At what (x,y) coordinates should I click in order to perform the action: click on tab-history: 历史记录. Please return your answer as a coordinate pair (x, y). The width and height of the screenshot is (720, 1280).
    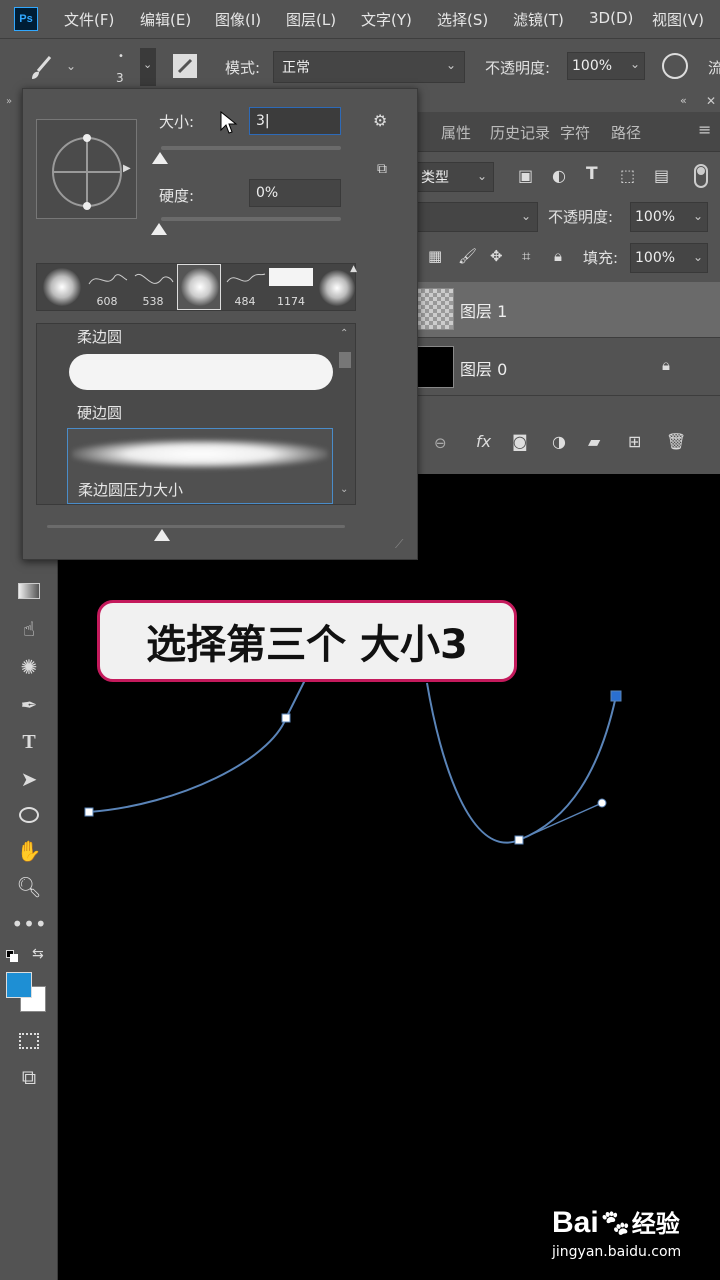
    Looking at the image, I should click on (520, 132).